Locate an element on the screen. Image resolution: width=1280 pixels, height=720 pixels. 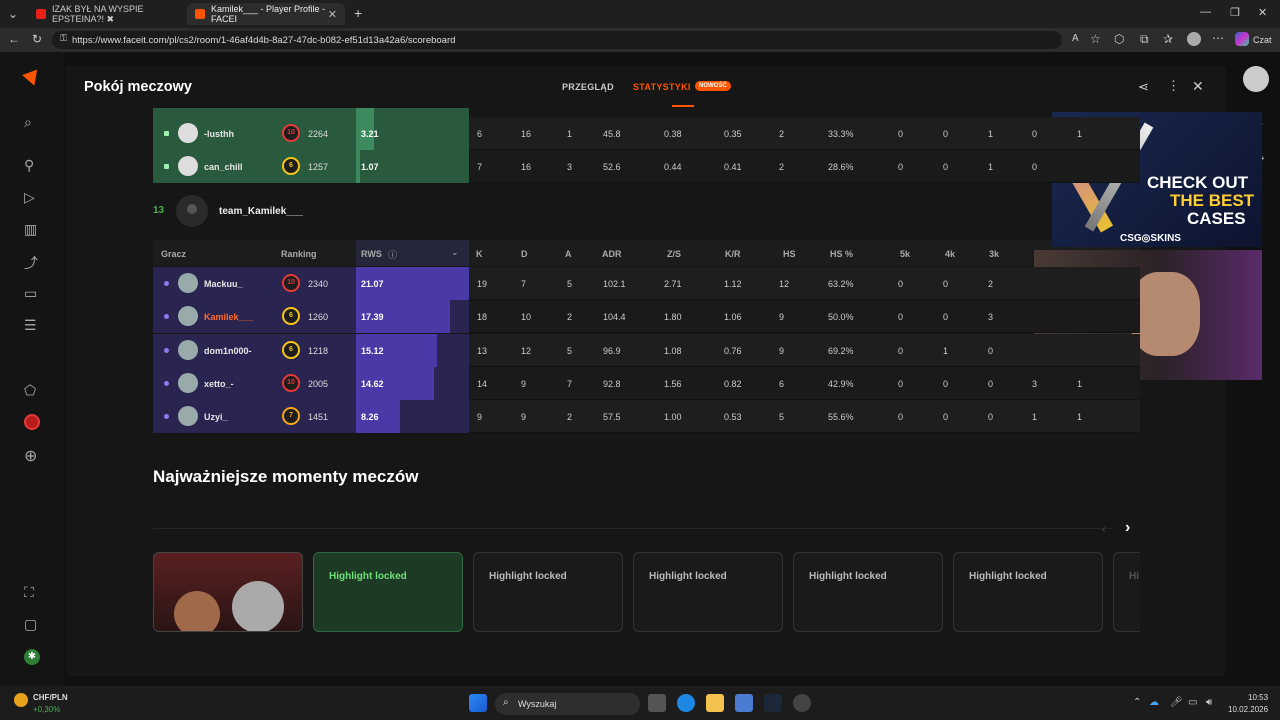
stat-hs: 9 is located at coordinates (782, 350).